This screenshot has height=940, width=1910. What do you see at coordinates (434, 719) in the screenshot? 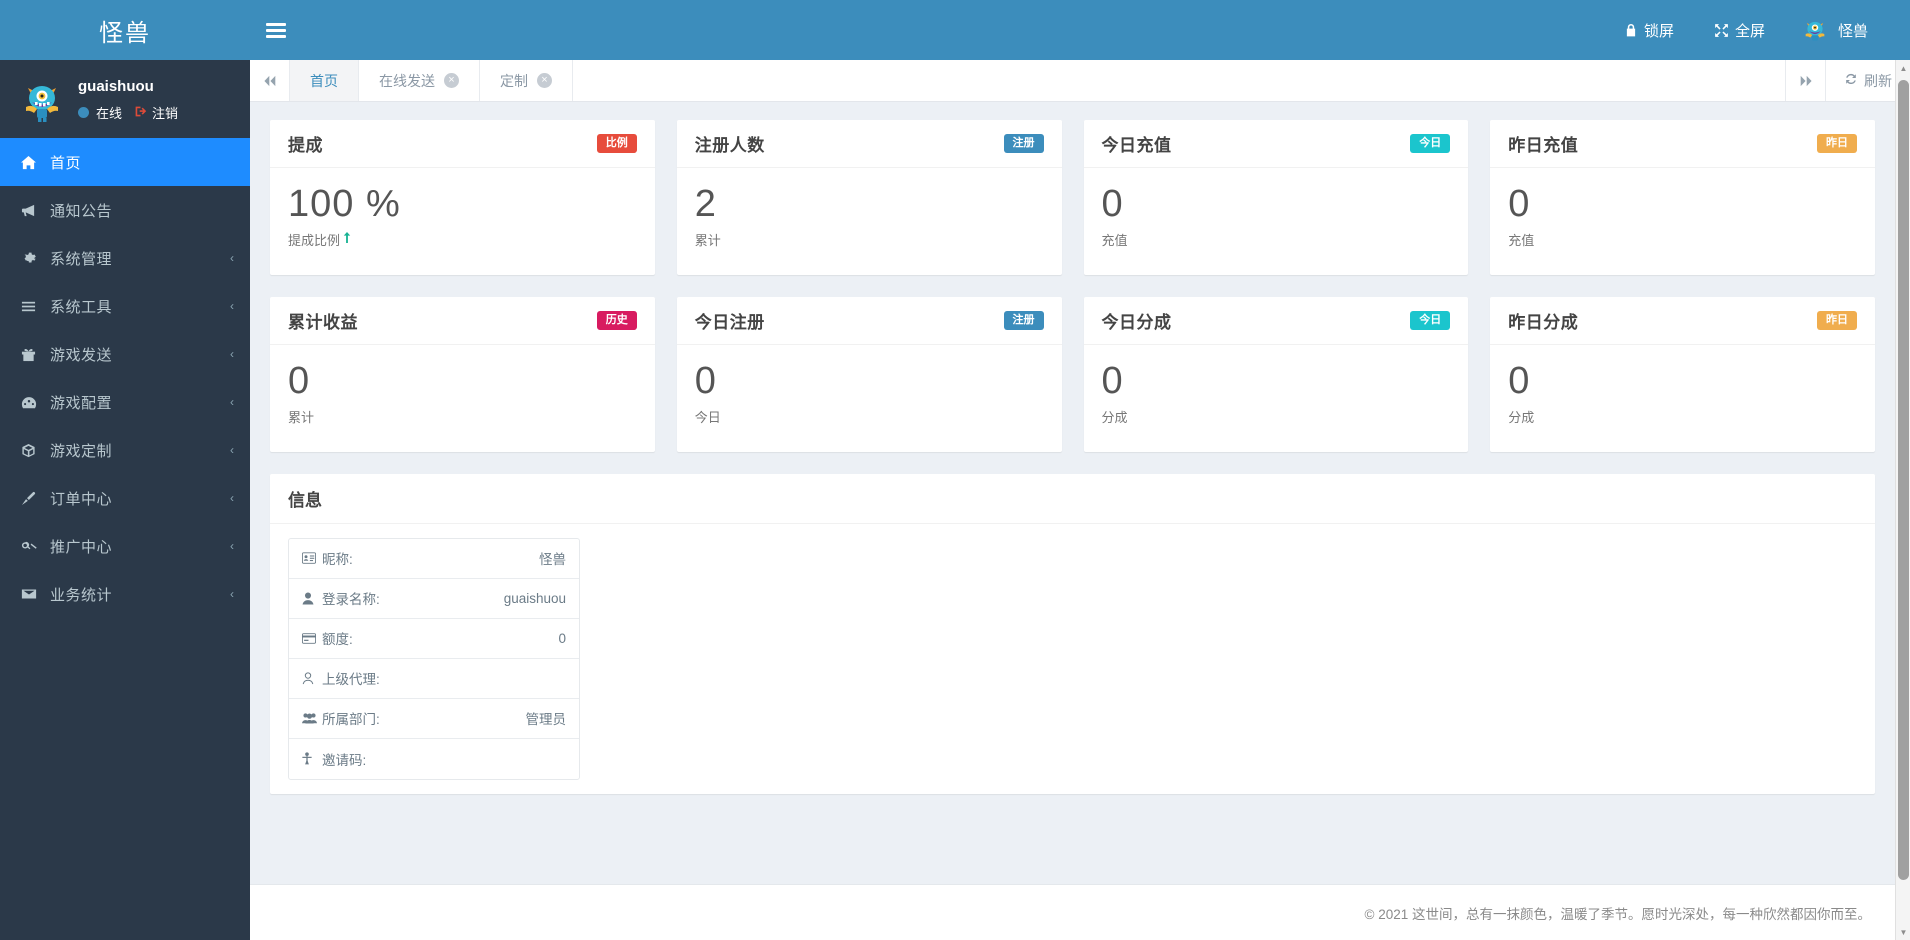
I see `info-row-department: 所属部门: 管理员` at bounding box center [434, 719].